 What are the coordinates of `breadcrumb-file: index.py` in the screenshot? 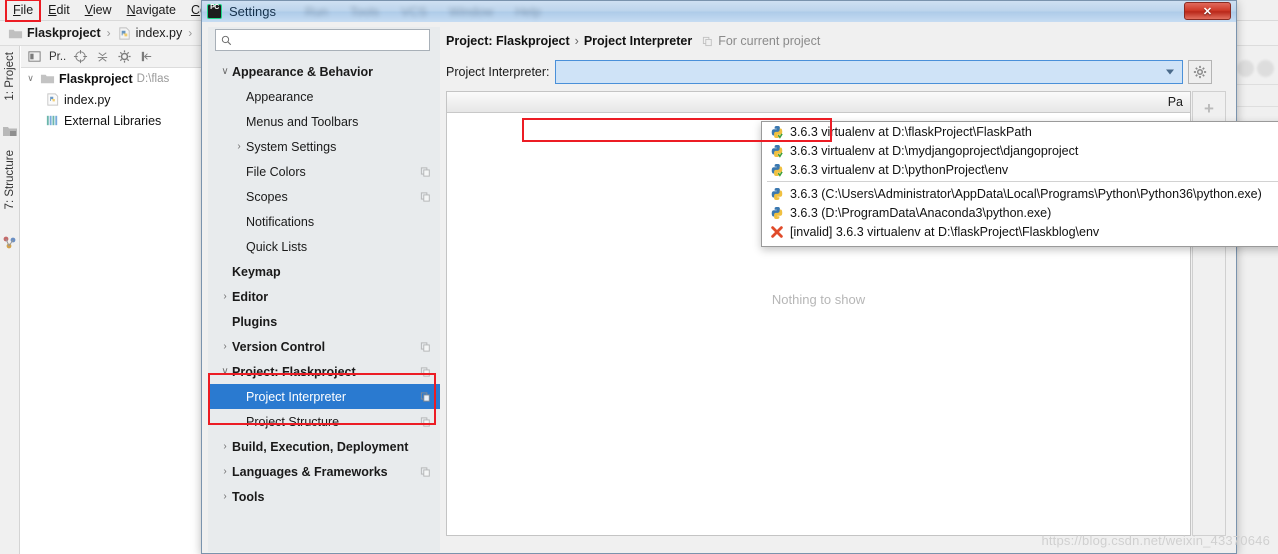 It's located at (150, 33).